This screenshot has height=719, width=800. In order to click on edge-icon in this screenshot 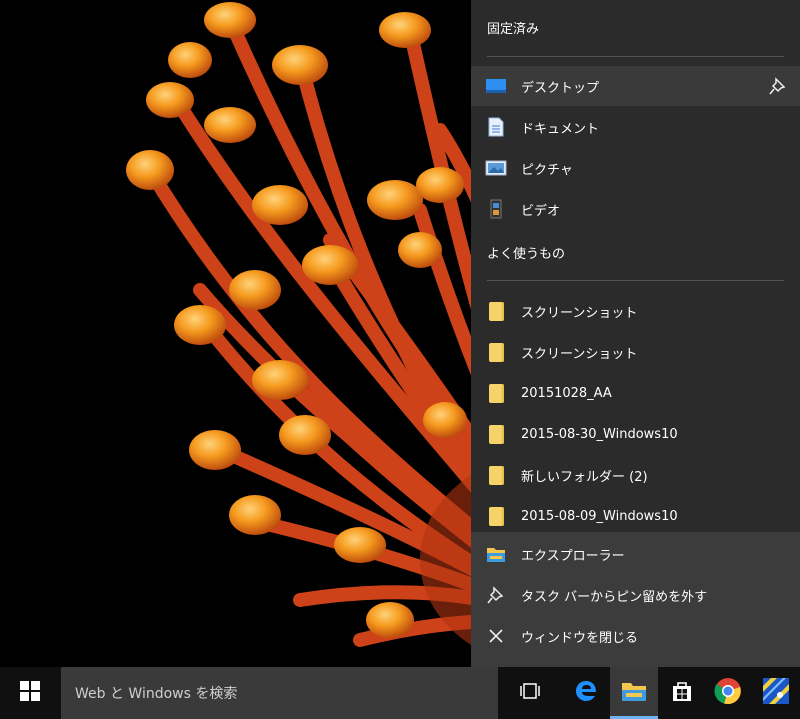, I will do `click(586, 693)`.